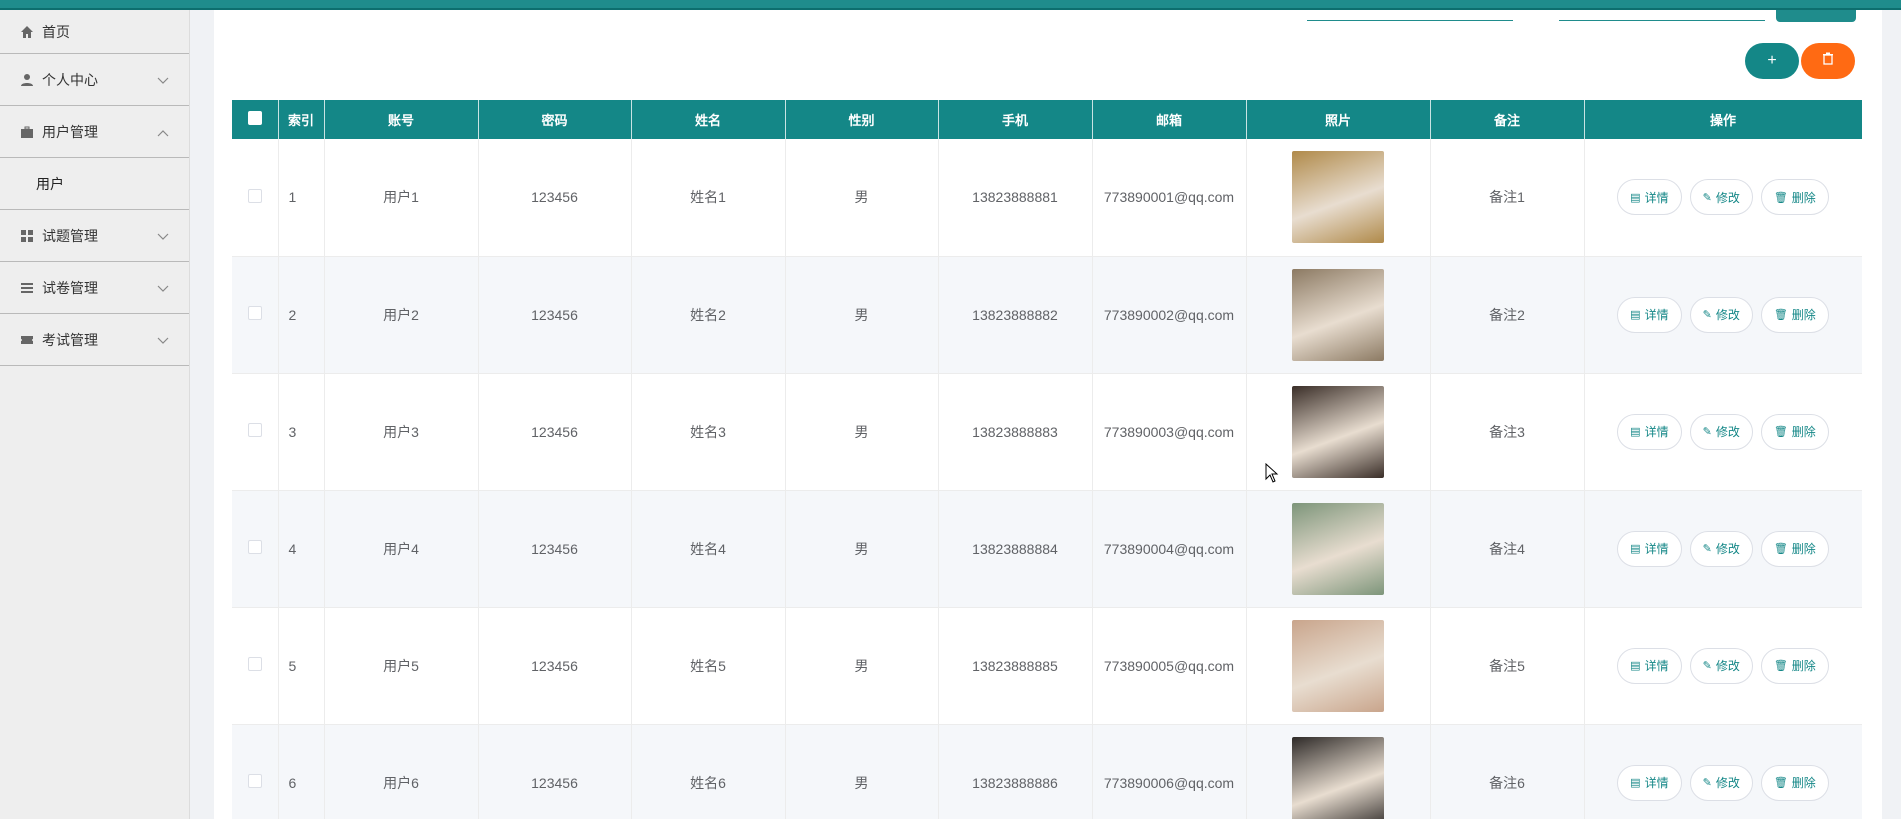 This screenshot has height=819, width=1901. I want to click on column-header: 手机, so click(1015, 119).